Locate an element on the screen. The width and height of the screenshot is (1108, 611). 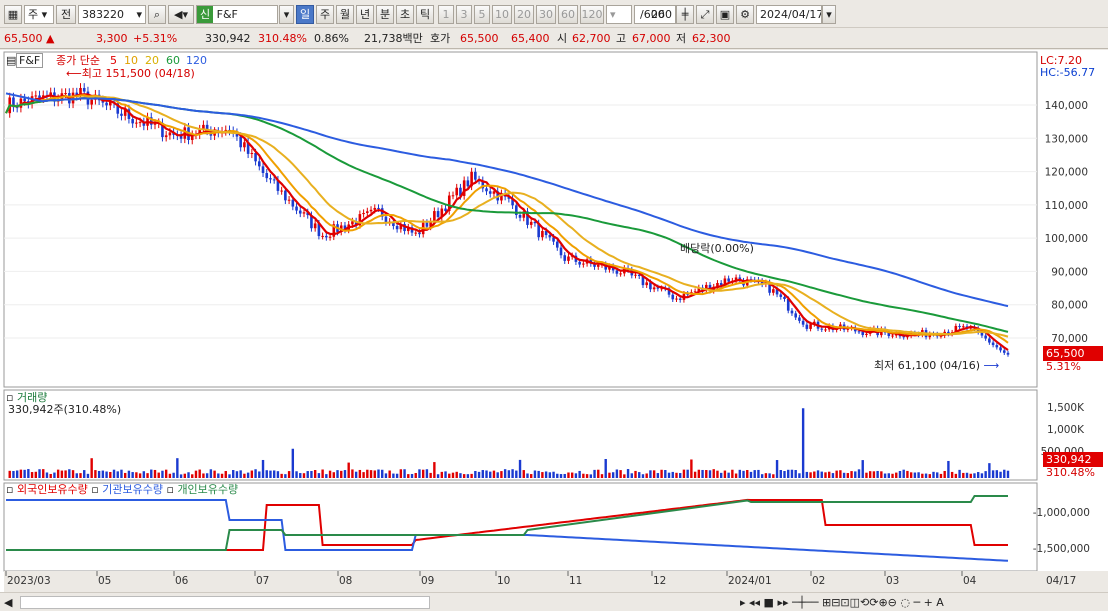
x-axis-label: 2024/01 is located at coordinates (750, 581).